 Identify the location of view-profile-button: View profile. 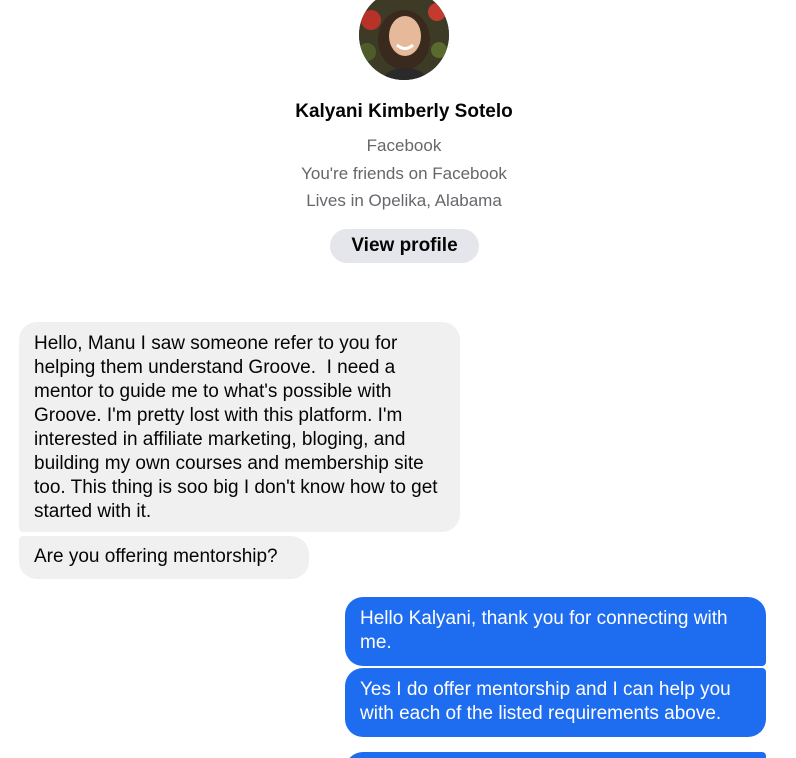
(404, 246).